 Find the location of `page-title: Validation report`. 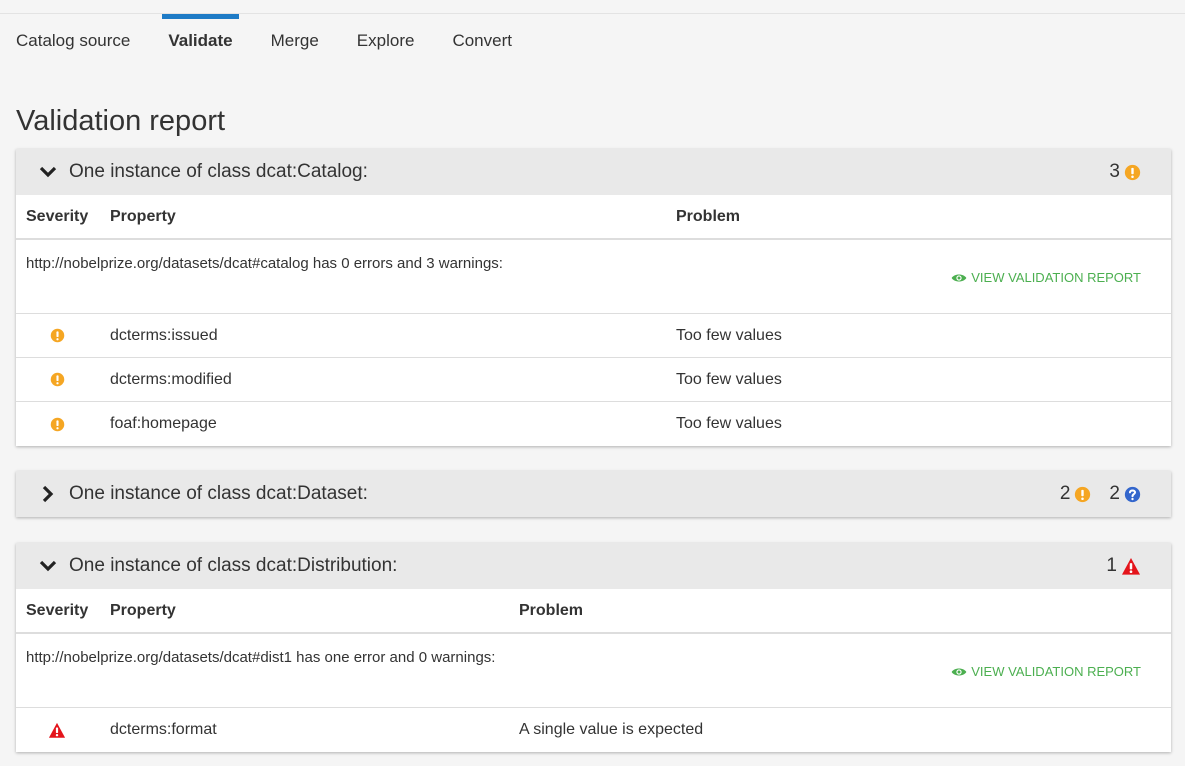

page-title: Validation report is located at coordinates (121, 121).